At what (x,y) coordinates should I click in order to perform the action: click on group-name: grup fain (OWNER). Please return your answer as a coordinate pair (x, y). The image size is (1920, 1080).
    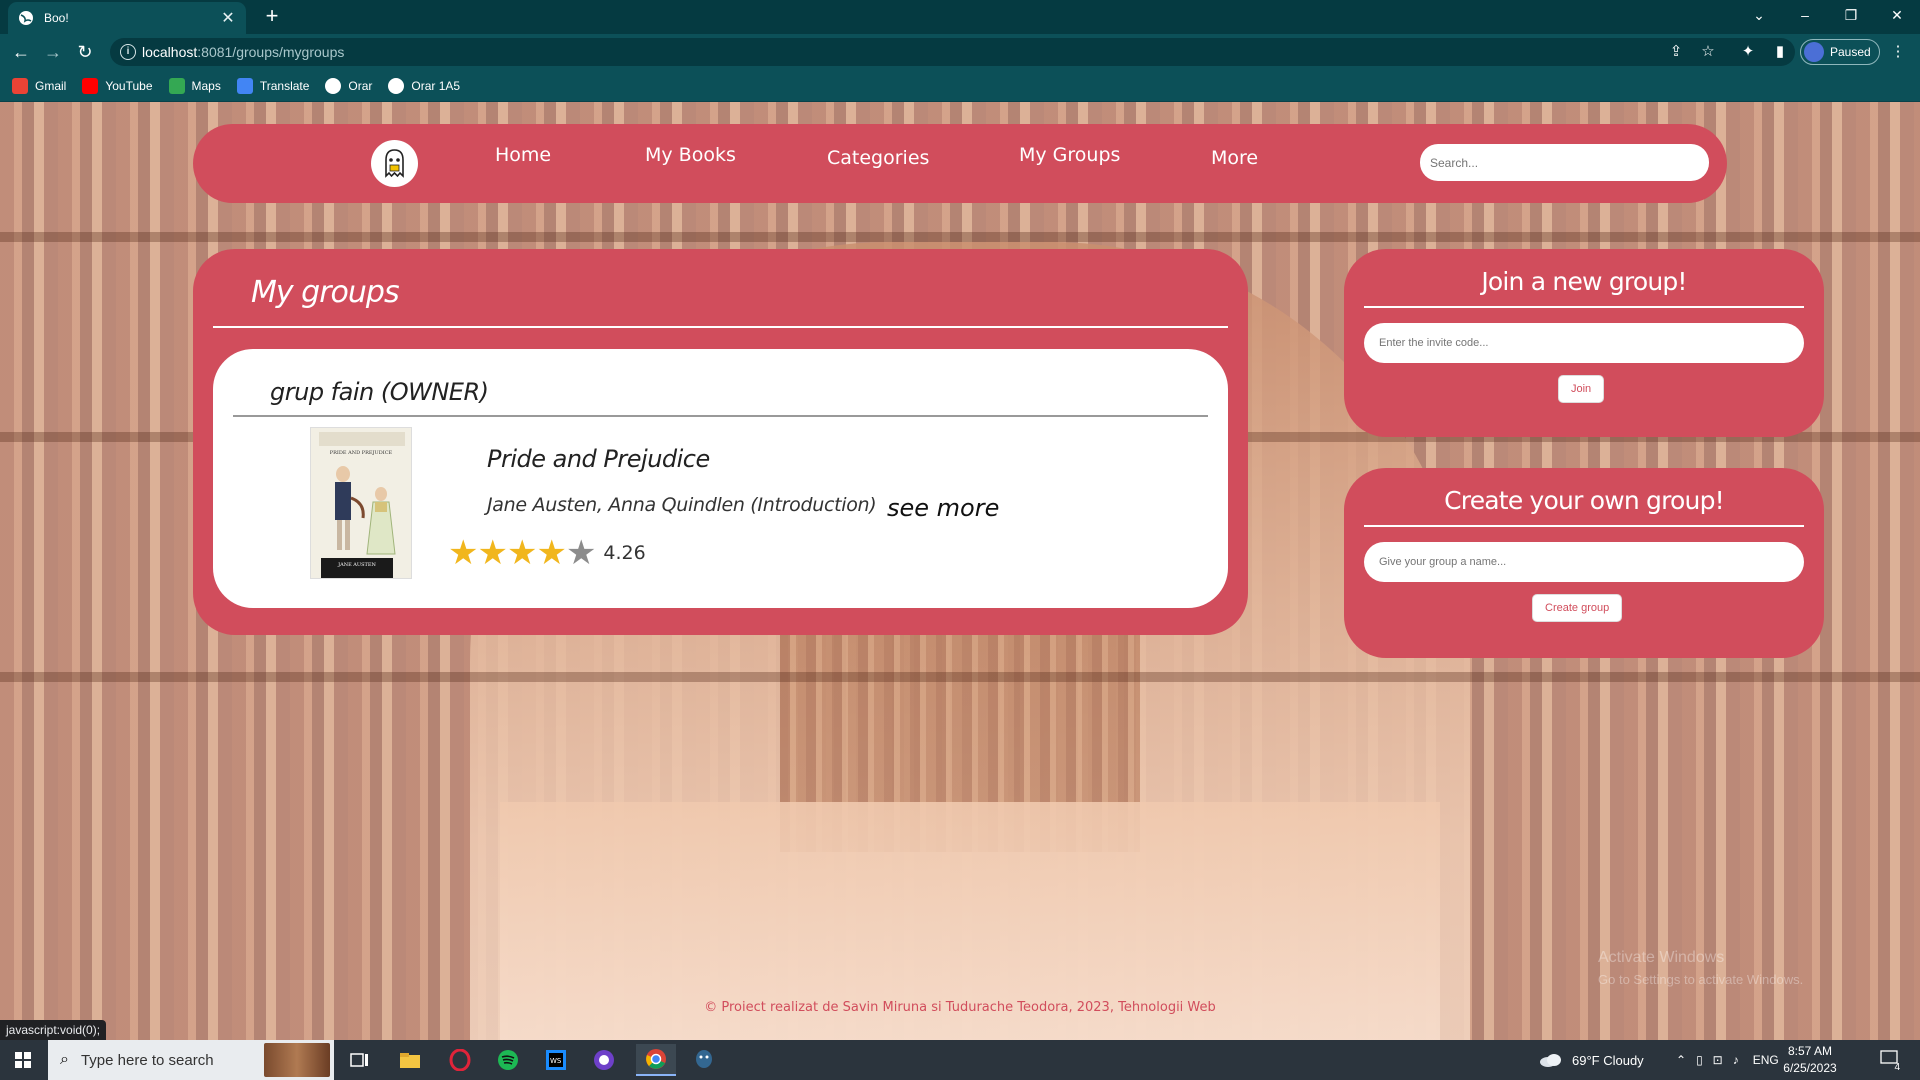
    Looking at the image, I should click on (379, 392).